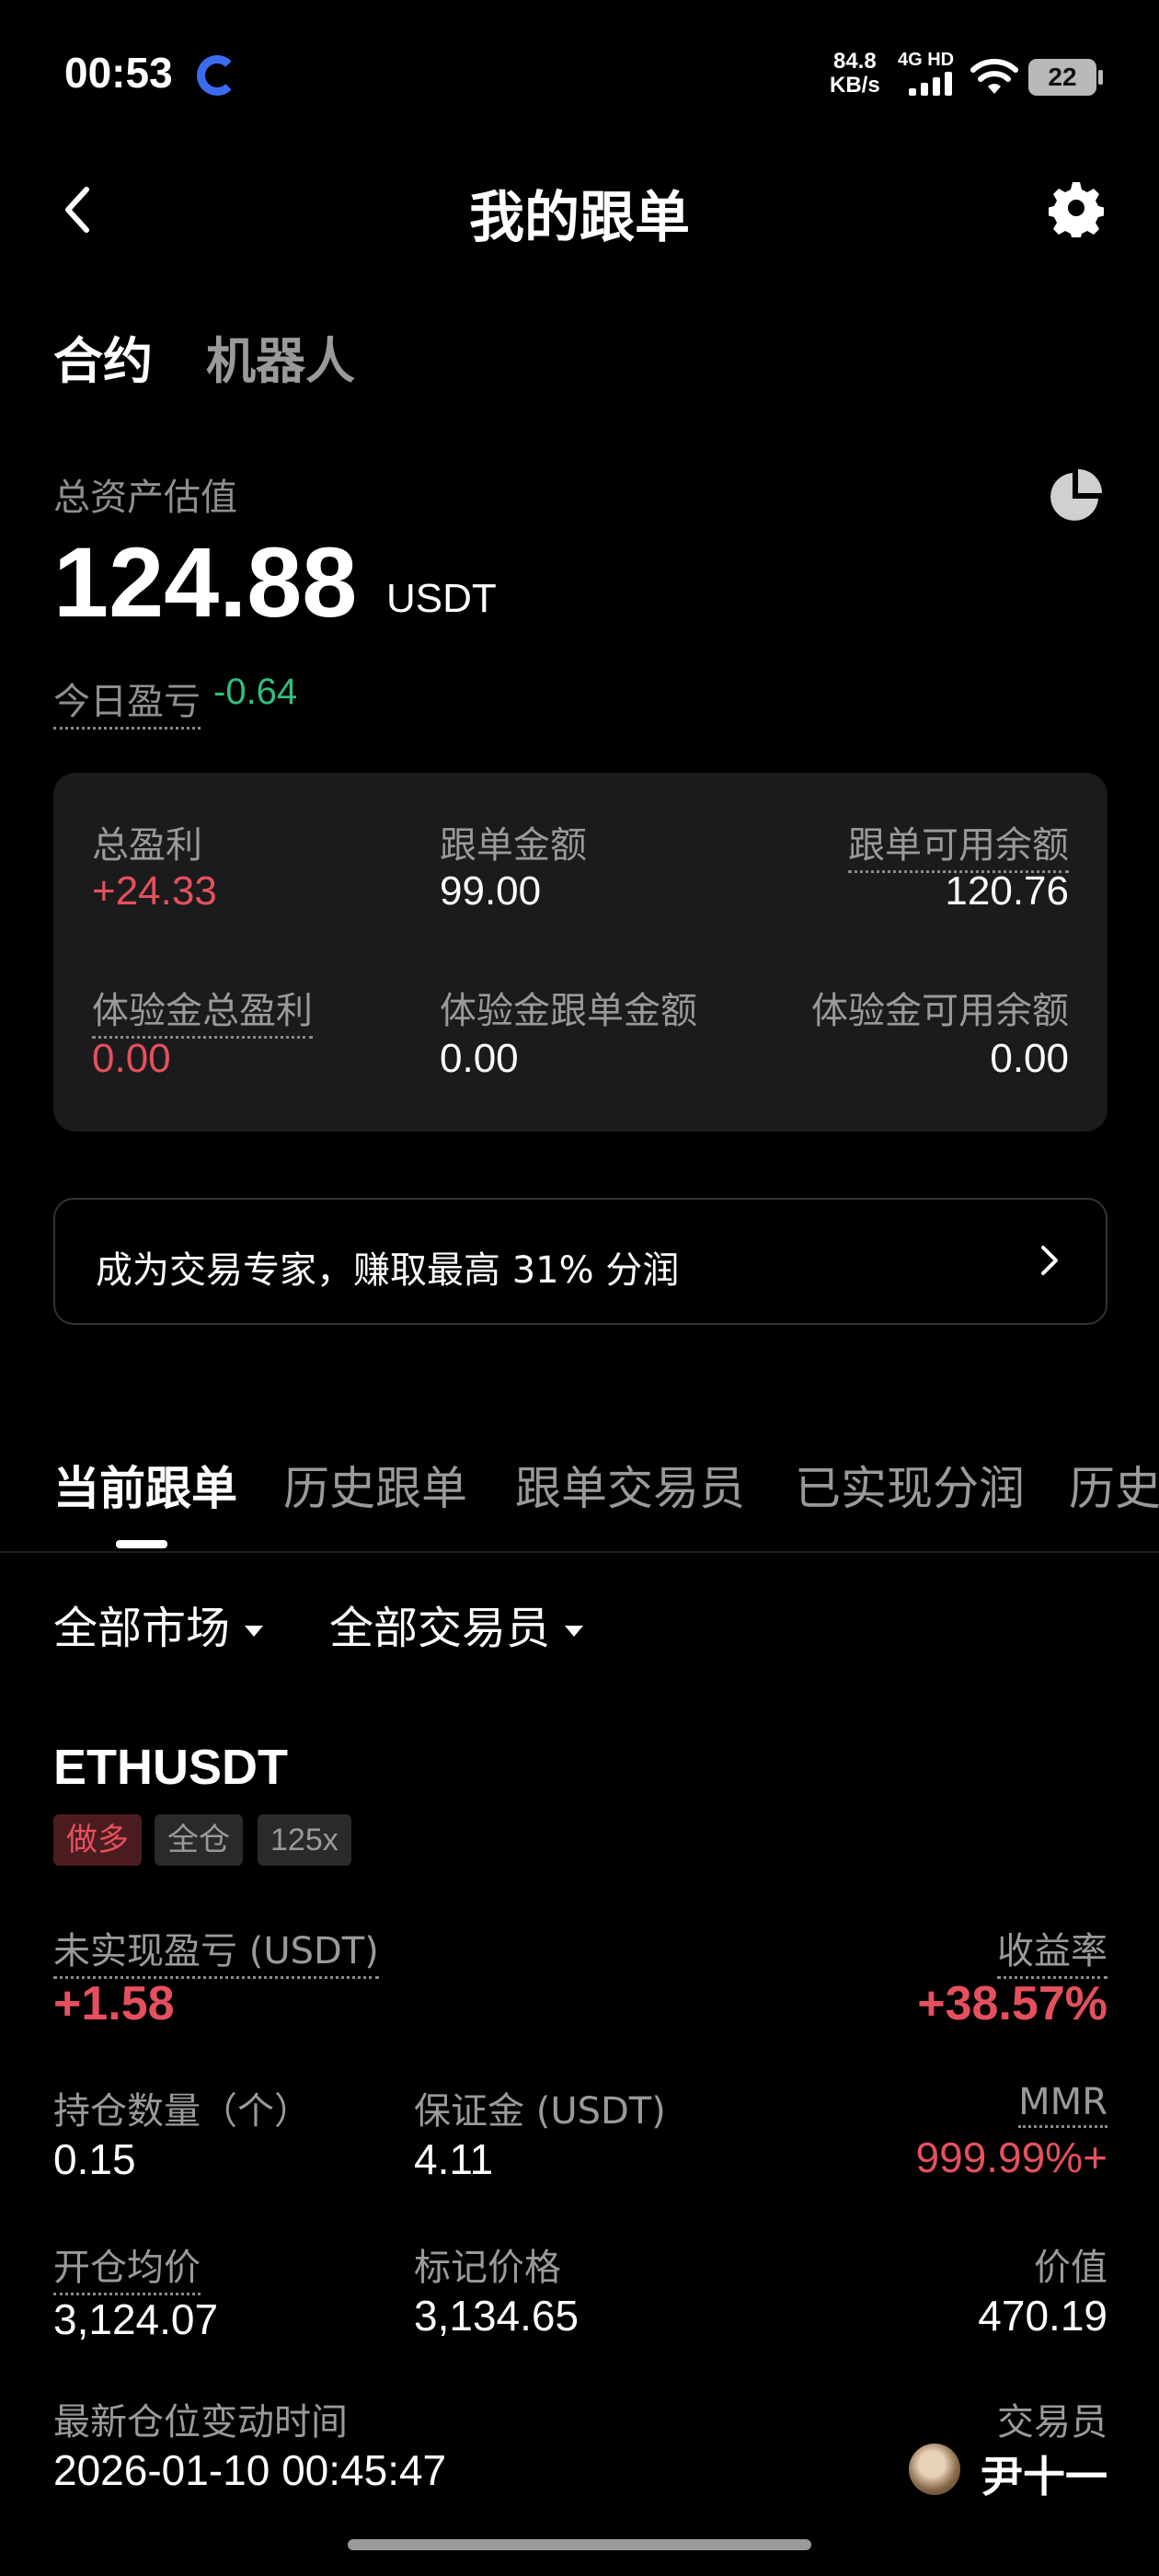 This screenshot has height=2576, width=1159. I want to click on position-symbol: ETHUSDT, so click(170, 1767).